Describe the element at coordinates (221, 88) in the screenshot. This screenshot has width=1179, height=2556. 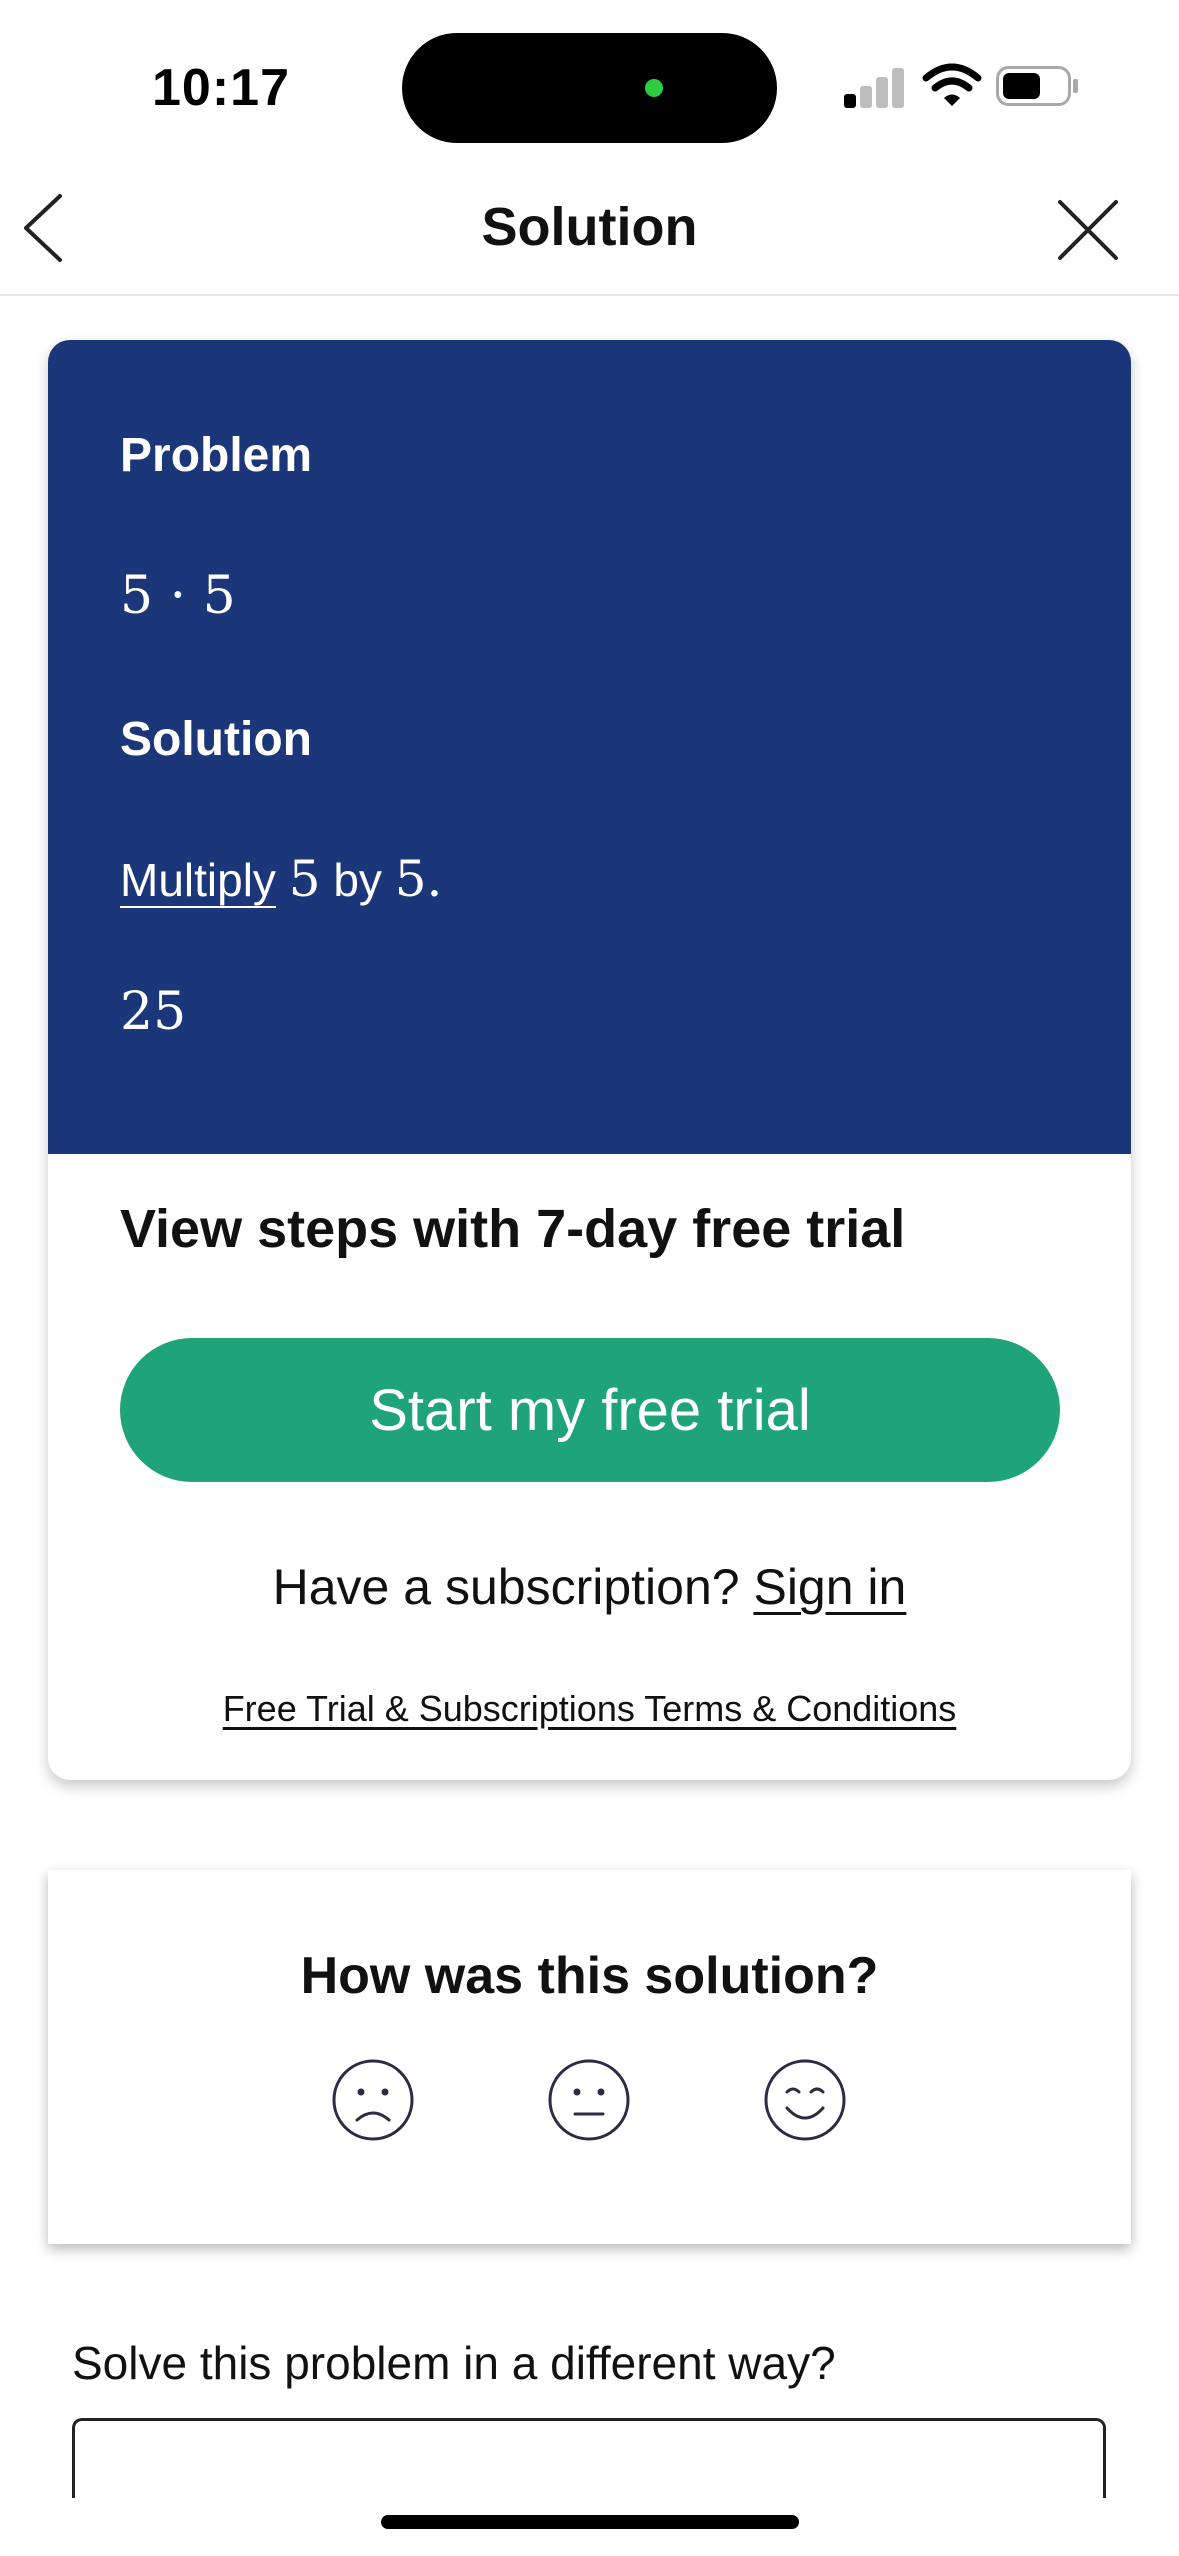
I see `status-time: 10:17` at that location.